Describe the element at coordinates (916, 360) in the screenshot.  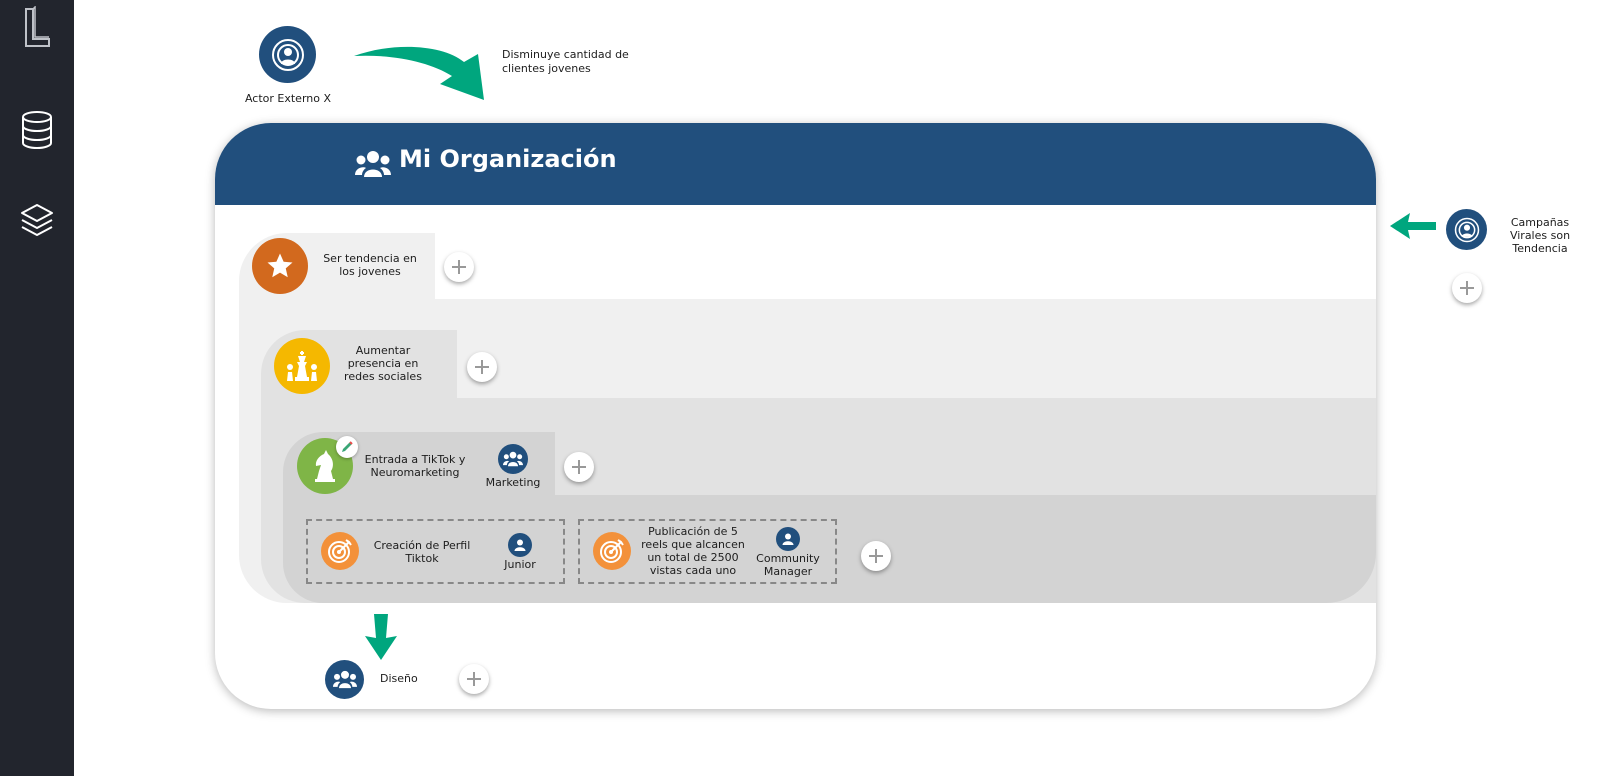
I see `level-2-gap` at that location.